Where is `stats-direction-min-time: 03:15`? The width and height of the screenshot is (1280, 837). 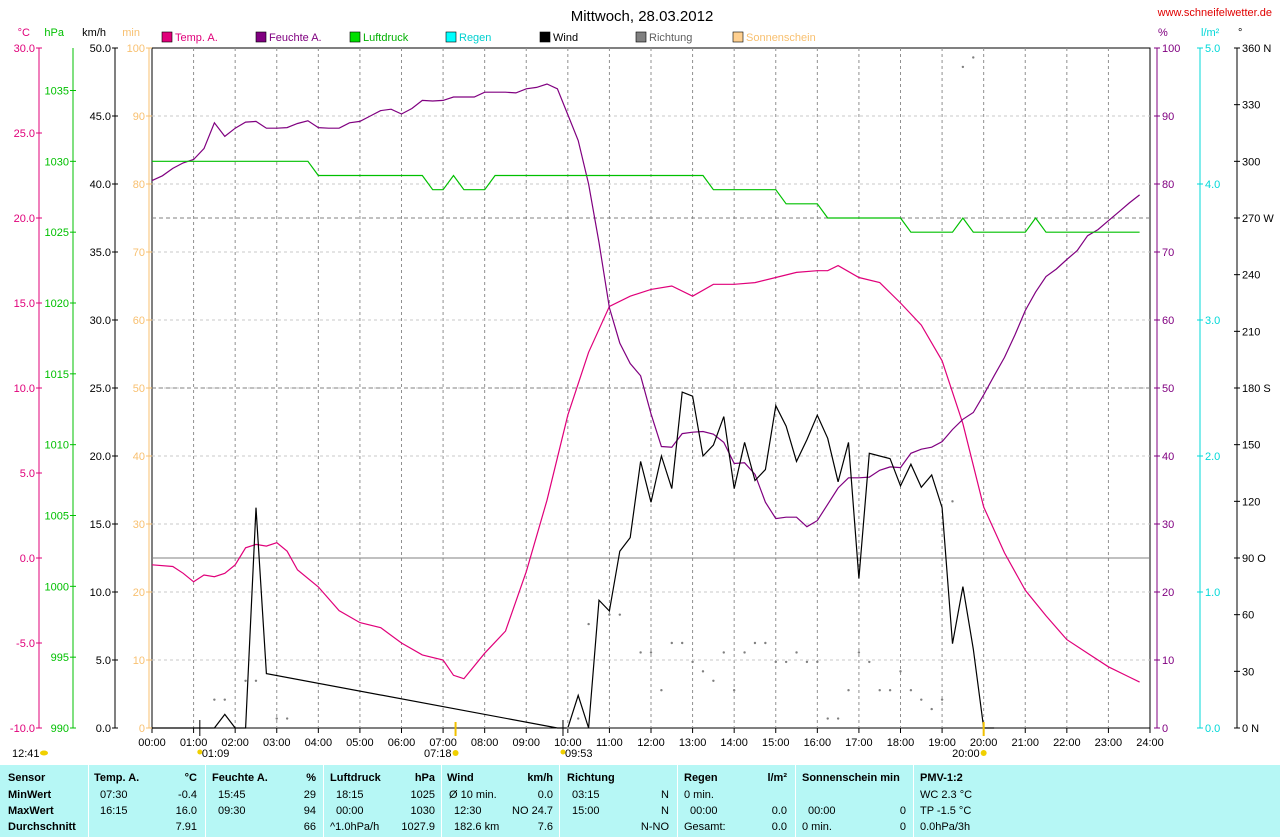 stats-direction-min-time: 03:15 is located at coordinates (586, 795).